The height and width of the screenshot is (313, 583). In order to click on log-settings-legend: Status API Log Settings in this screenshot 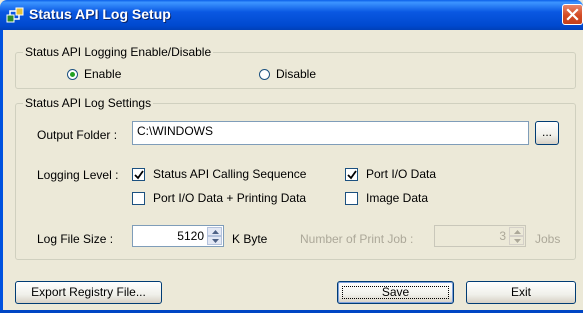, I will do `click(88, 103)`.